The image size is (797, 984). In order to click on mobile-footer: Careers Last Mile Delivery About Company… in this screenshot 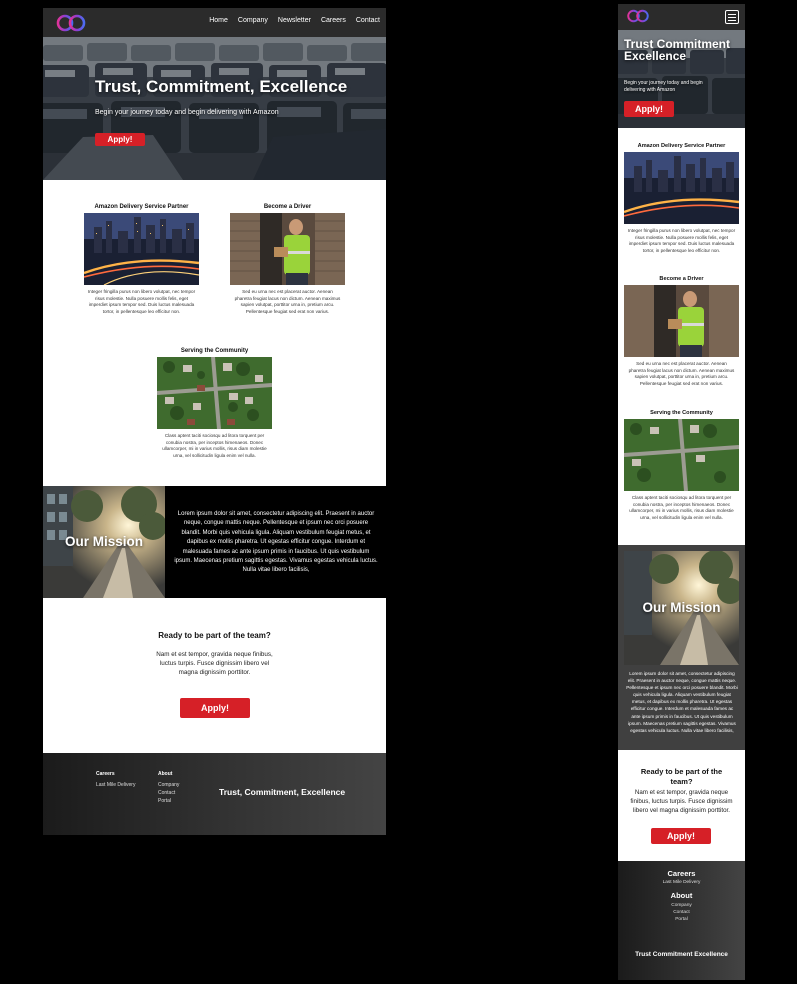, I will do `click(681, 920)`.